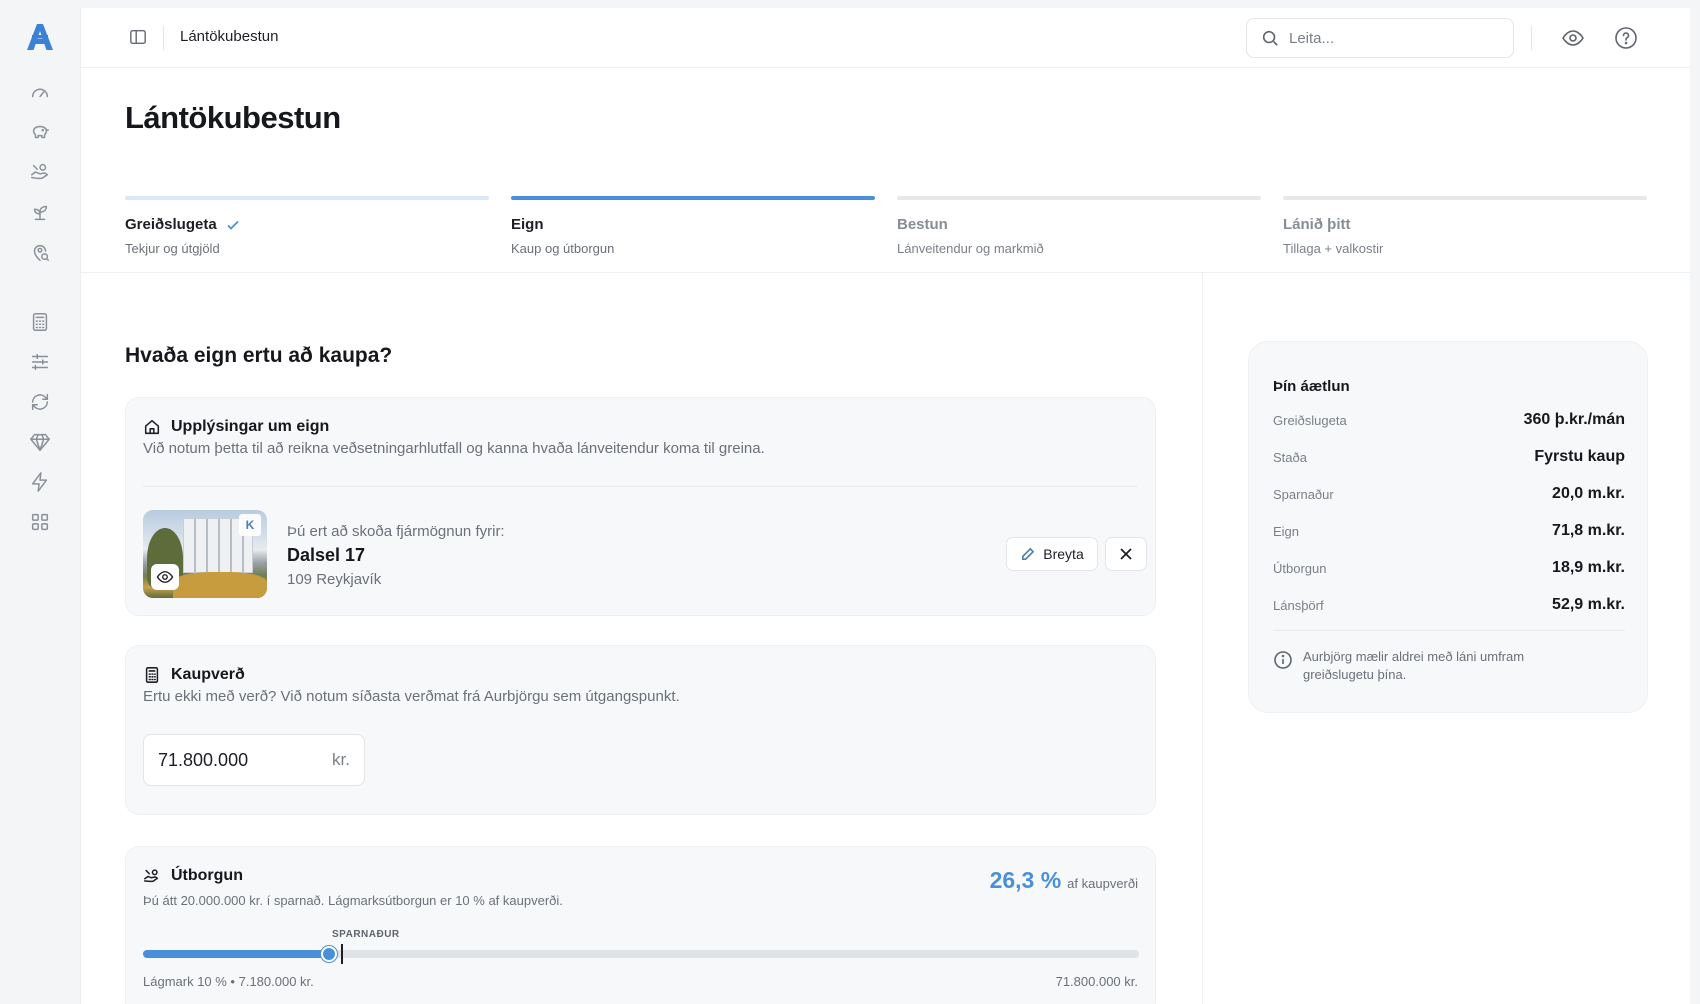 The width and height of the screenshot is (1700, 1004). I want to click on plan-row-value: Fyrstu kaup, so click(1579, 456).